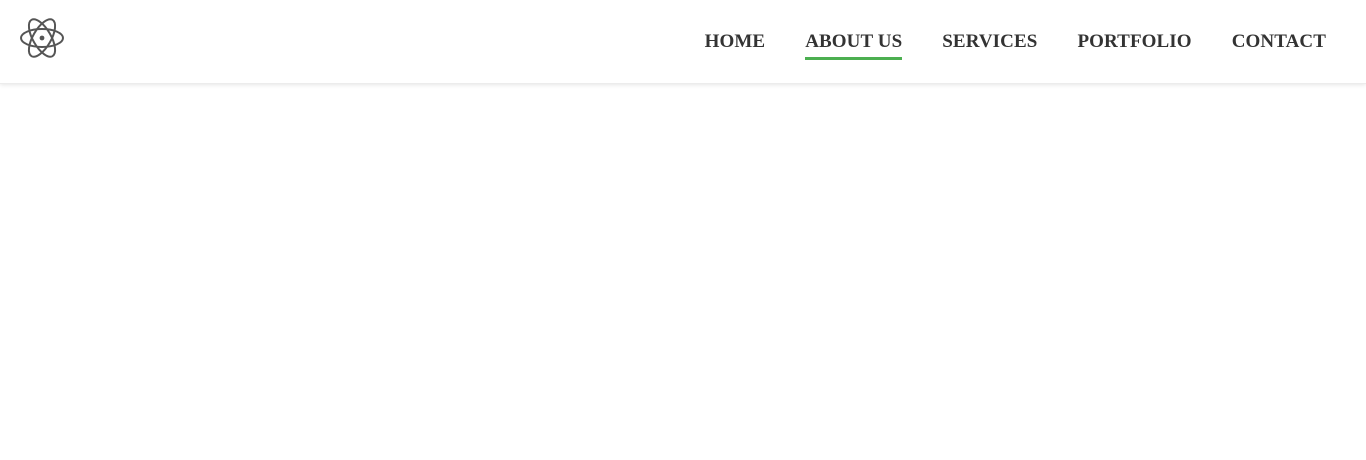 The height and width of the screenshot is (460, 1366). What do you see at coordinates (735, 26) in the screenshot?
I see `nav-home: HOME` at bounding box center [735, 26].